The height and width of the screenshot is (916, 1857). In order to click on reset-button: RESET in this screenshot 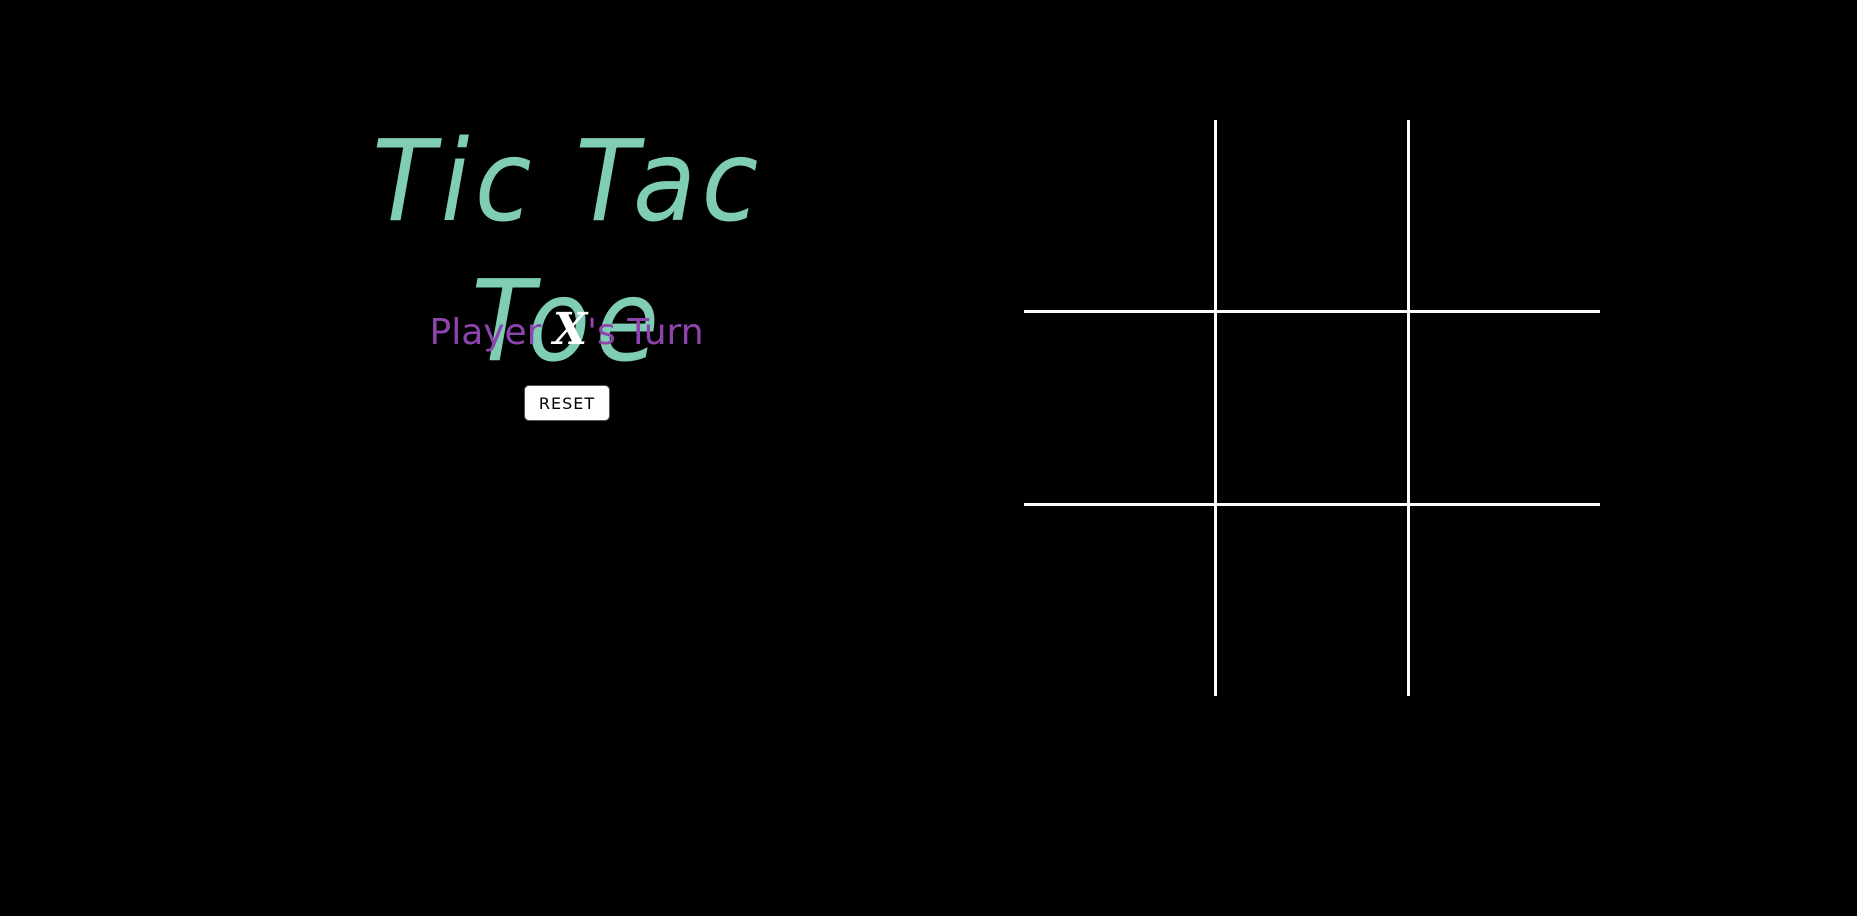, I will do `click(567, 403)`.